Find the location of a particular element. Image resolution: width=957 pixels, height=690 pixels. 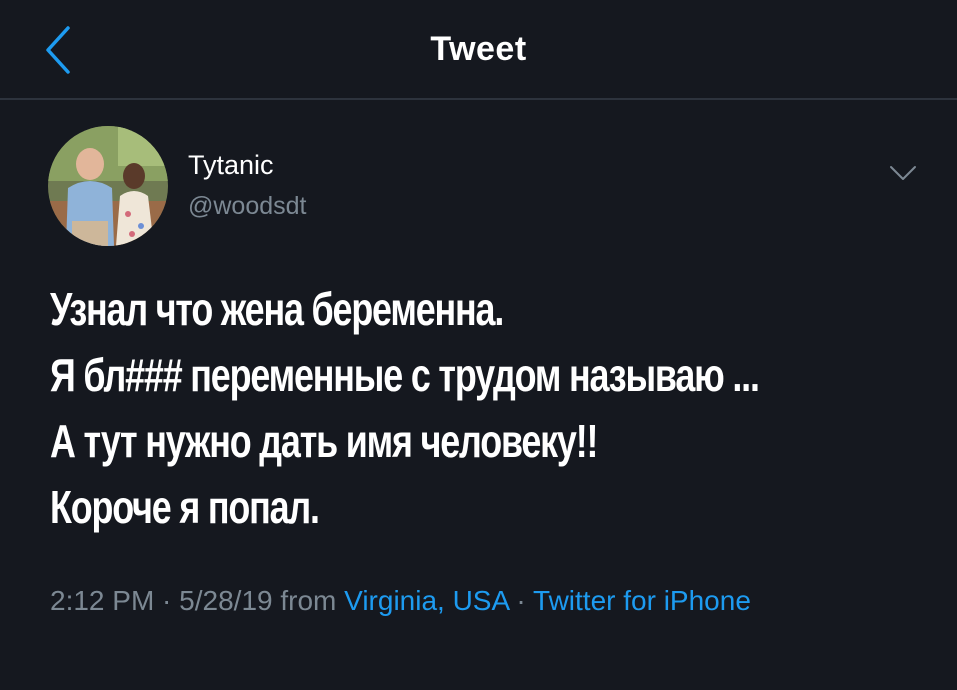

page-title: Tweet is located at coordinates (478, 49).